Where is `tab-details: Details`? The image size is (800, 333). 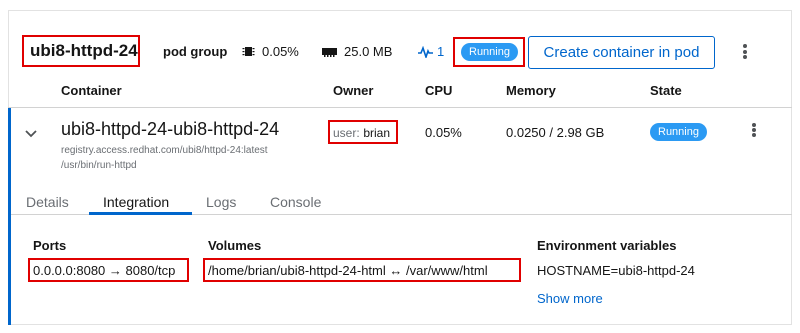 tab-details: Details is located at coordinates (47, 202).